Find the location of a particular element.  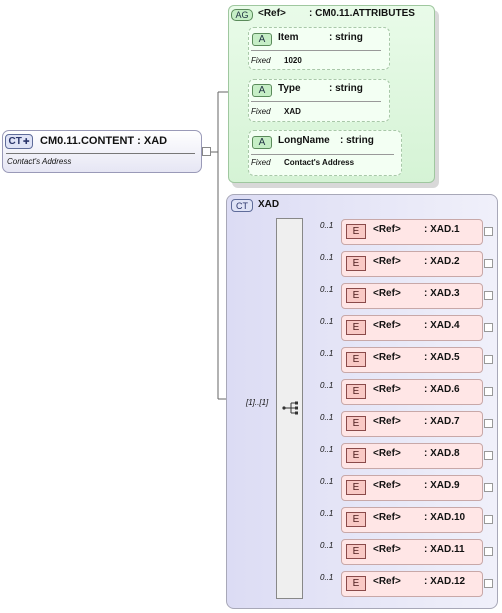

attribute-name: Type is located at coordinates (289, 88).